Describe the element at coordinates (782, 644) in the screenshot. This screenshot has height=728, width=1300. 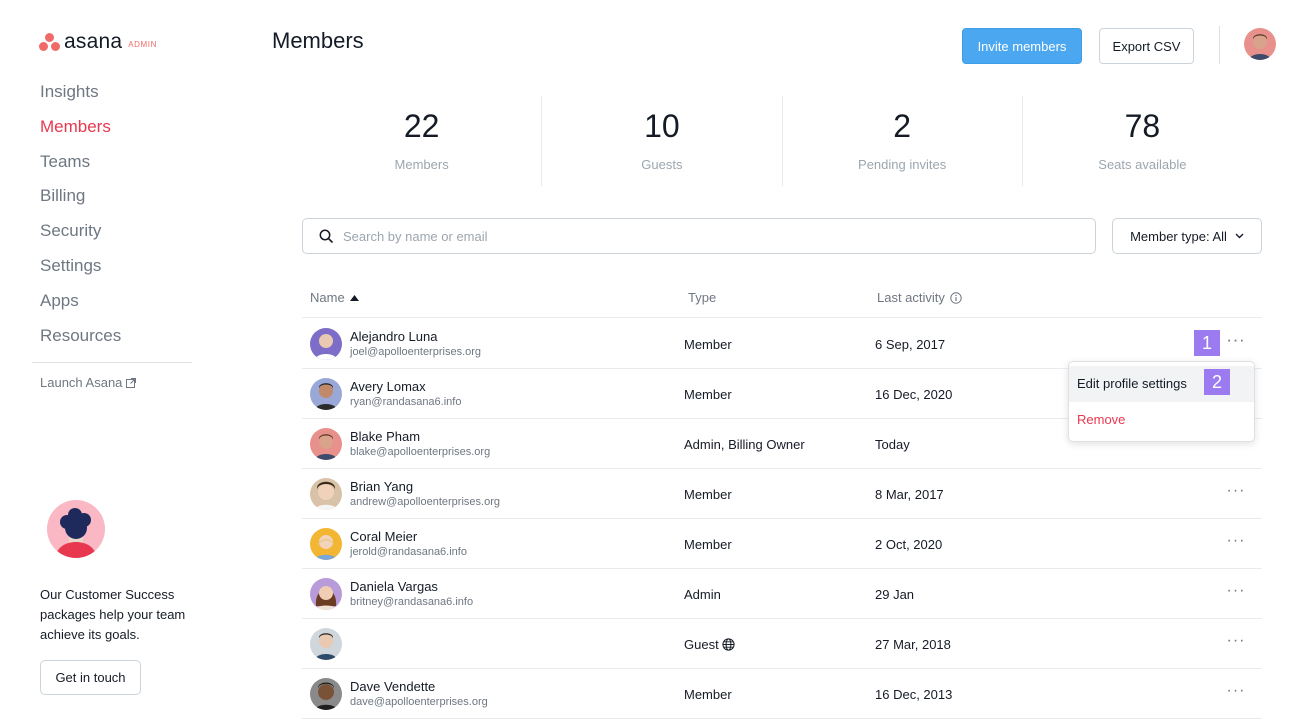
I see `table-row: Guest 27 Mar, 2018 ···` at that location.